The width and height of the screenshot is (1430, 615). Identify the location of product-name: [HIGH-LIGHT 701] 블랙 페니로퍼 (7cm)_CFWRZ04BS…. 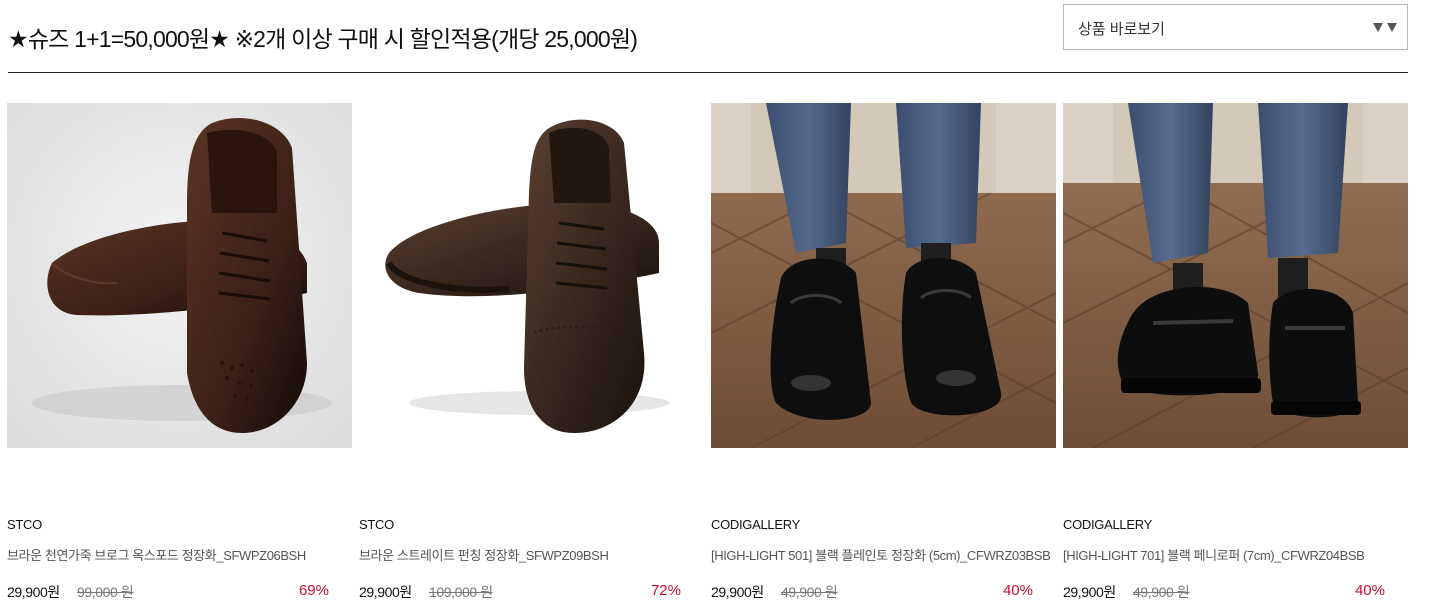
(1214, 554).